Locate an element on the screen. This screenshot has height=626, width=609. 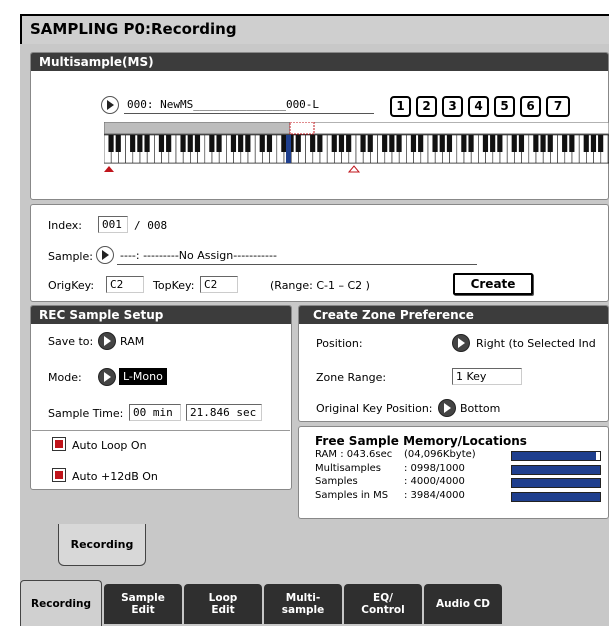
samples-in-ms-meter is located at coordinates (556, 497).